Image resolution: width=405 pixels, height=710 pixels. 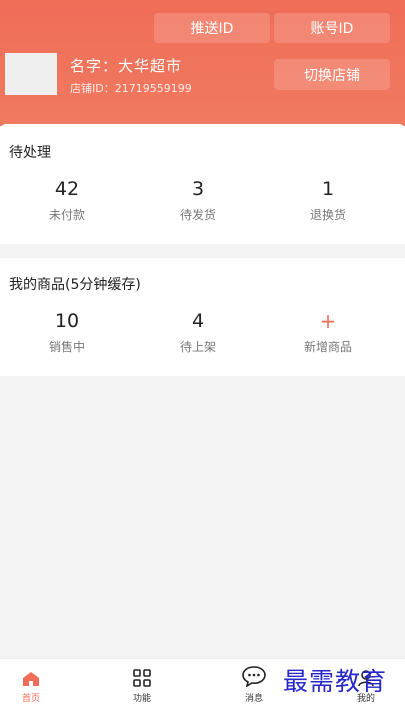 I want to click on stat-on-sale: 10 销售中, so click(x=67, y=331).